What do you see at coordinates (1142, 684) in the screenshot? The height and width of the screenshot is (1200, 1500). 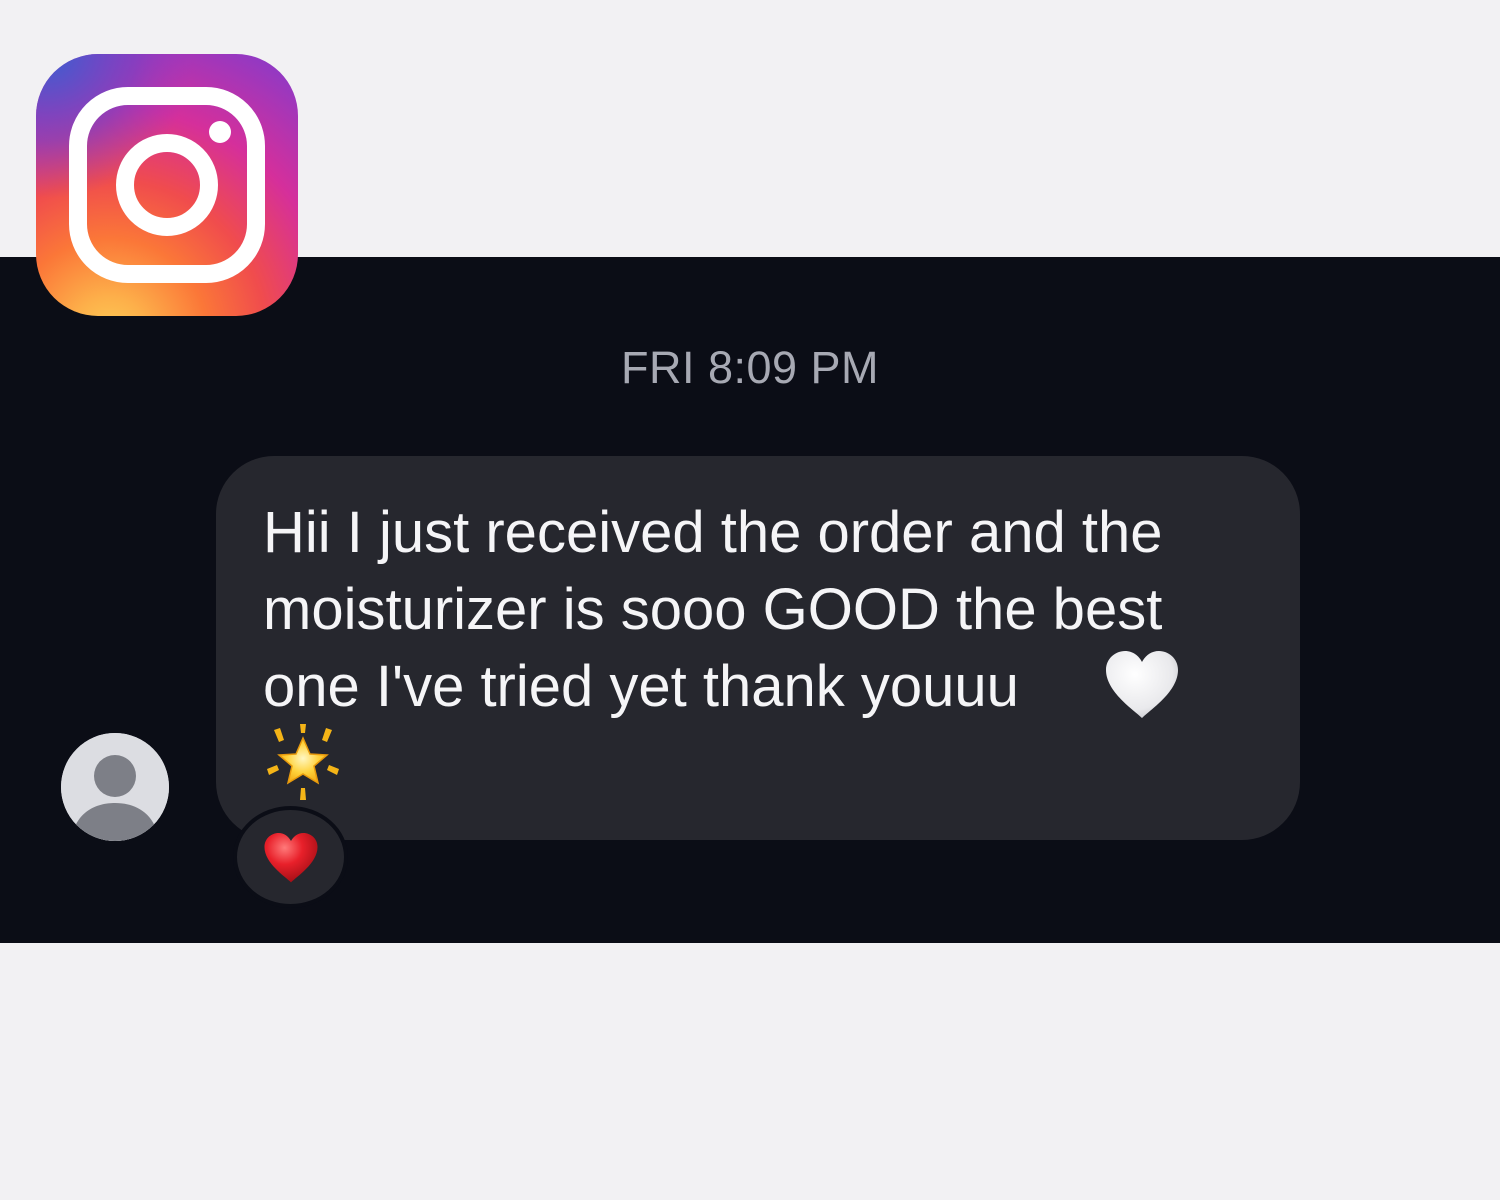 I see `white-heart-icon` at bounding box center [1142, 684].